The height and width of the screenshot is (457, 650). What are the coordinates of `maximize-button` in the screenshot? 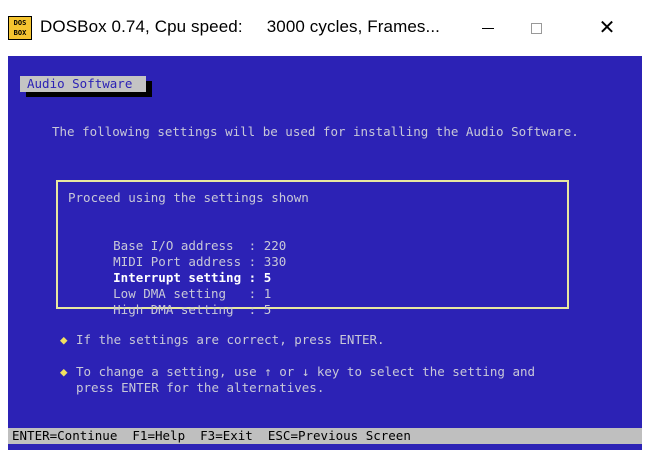 It's located at (536, 28).